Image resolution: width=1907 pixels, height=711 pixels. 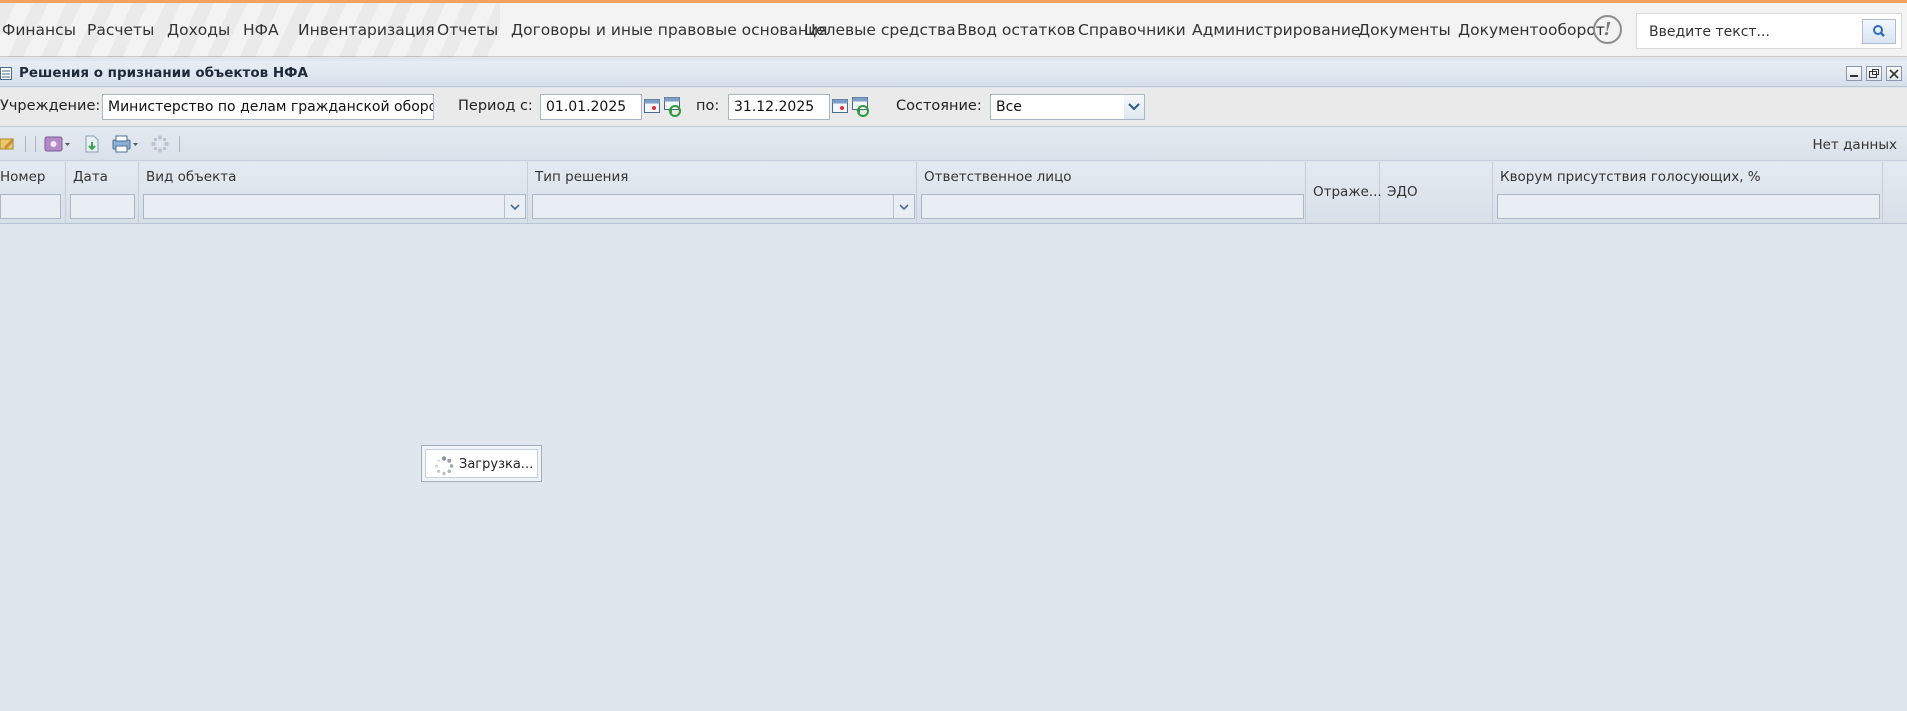 I want to click on restore-icon, so click(x=1874, y=73).